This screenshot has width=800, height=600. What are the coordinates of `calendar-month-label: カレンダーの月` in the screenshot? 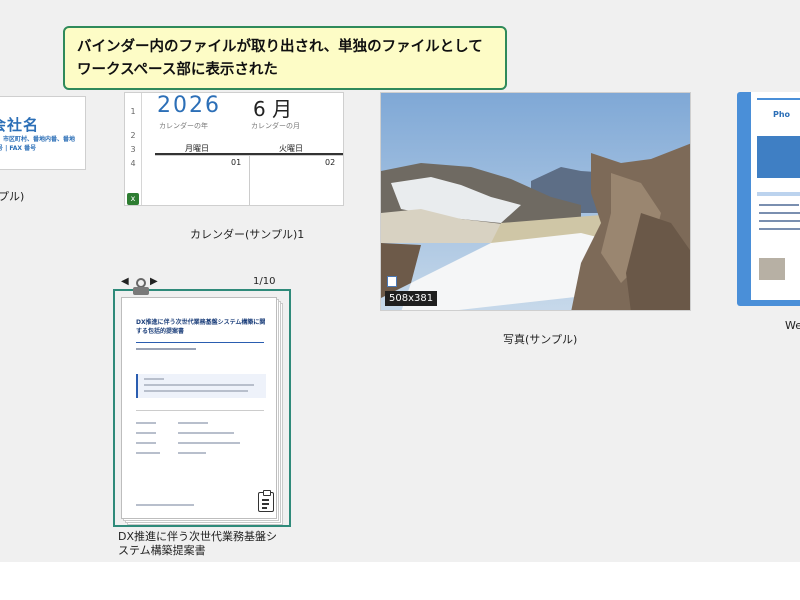 It's located at (275, 126).